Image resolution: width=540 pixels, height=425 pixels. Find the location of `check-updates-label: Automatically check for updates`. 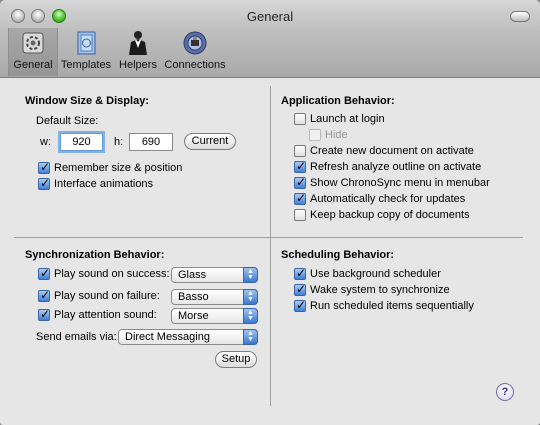

check-updates-label: Automatically check for updates is located at coordinates (388, 199).